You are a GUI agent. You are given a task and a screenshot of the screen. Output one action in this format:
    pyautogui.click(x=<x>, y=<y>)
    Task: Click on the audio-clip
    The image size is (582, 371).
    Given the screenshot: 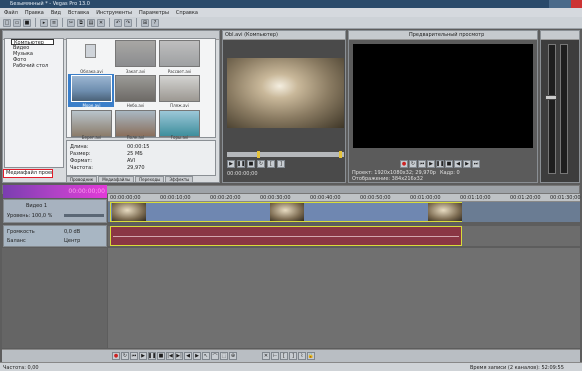 What is the action you would take?
    pyautogui.click(x=286, y=236)
    